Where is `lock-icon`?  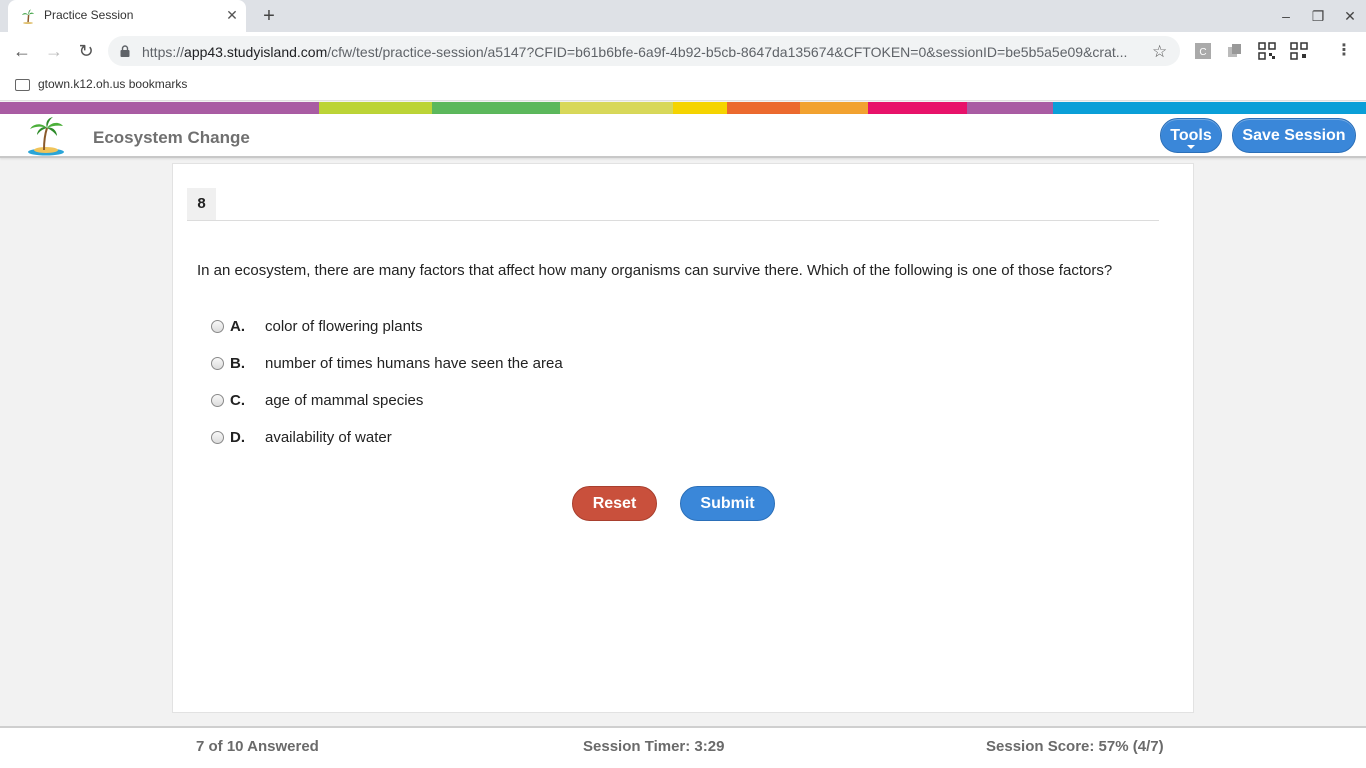
lock-icon is located at coordinates (125, 51).